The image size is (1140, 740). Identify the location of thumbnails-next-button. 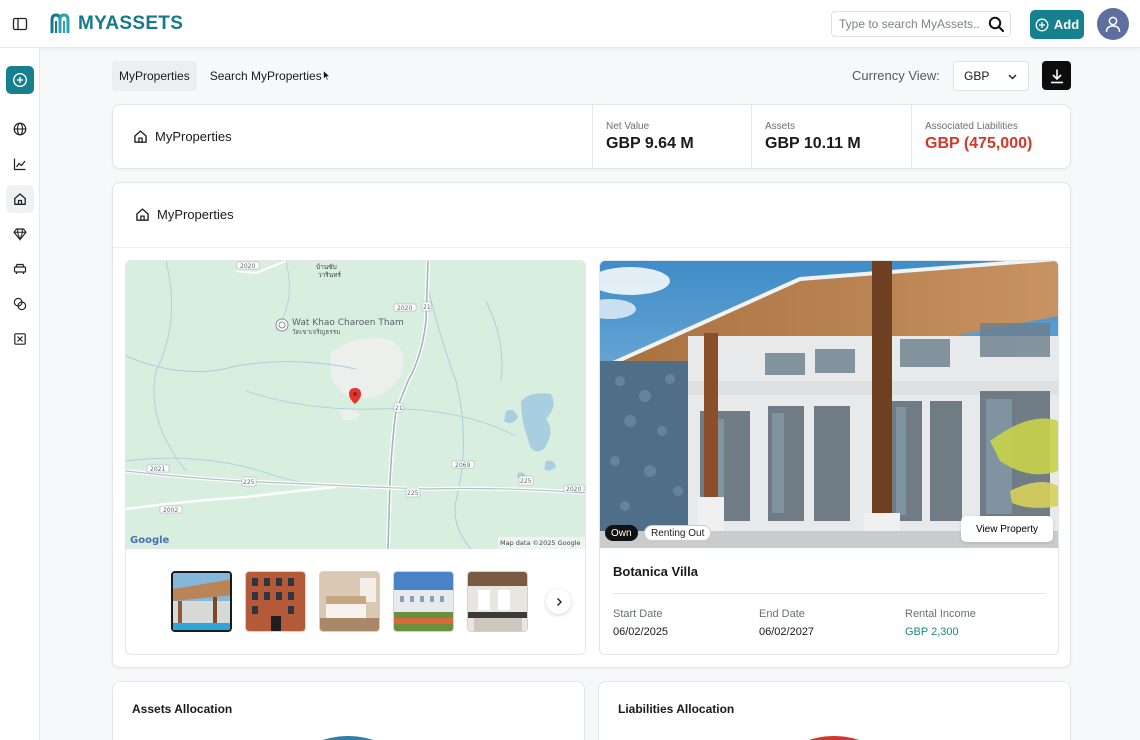
(558, 601).